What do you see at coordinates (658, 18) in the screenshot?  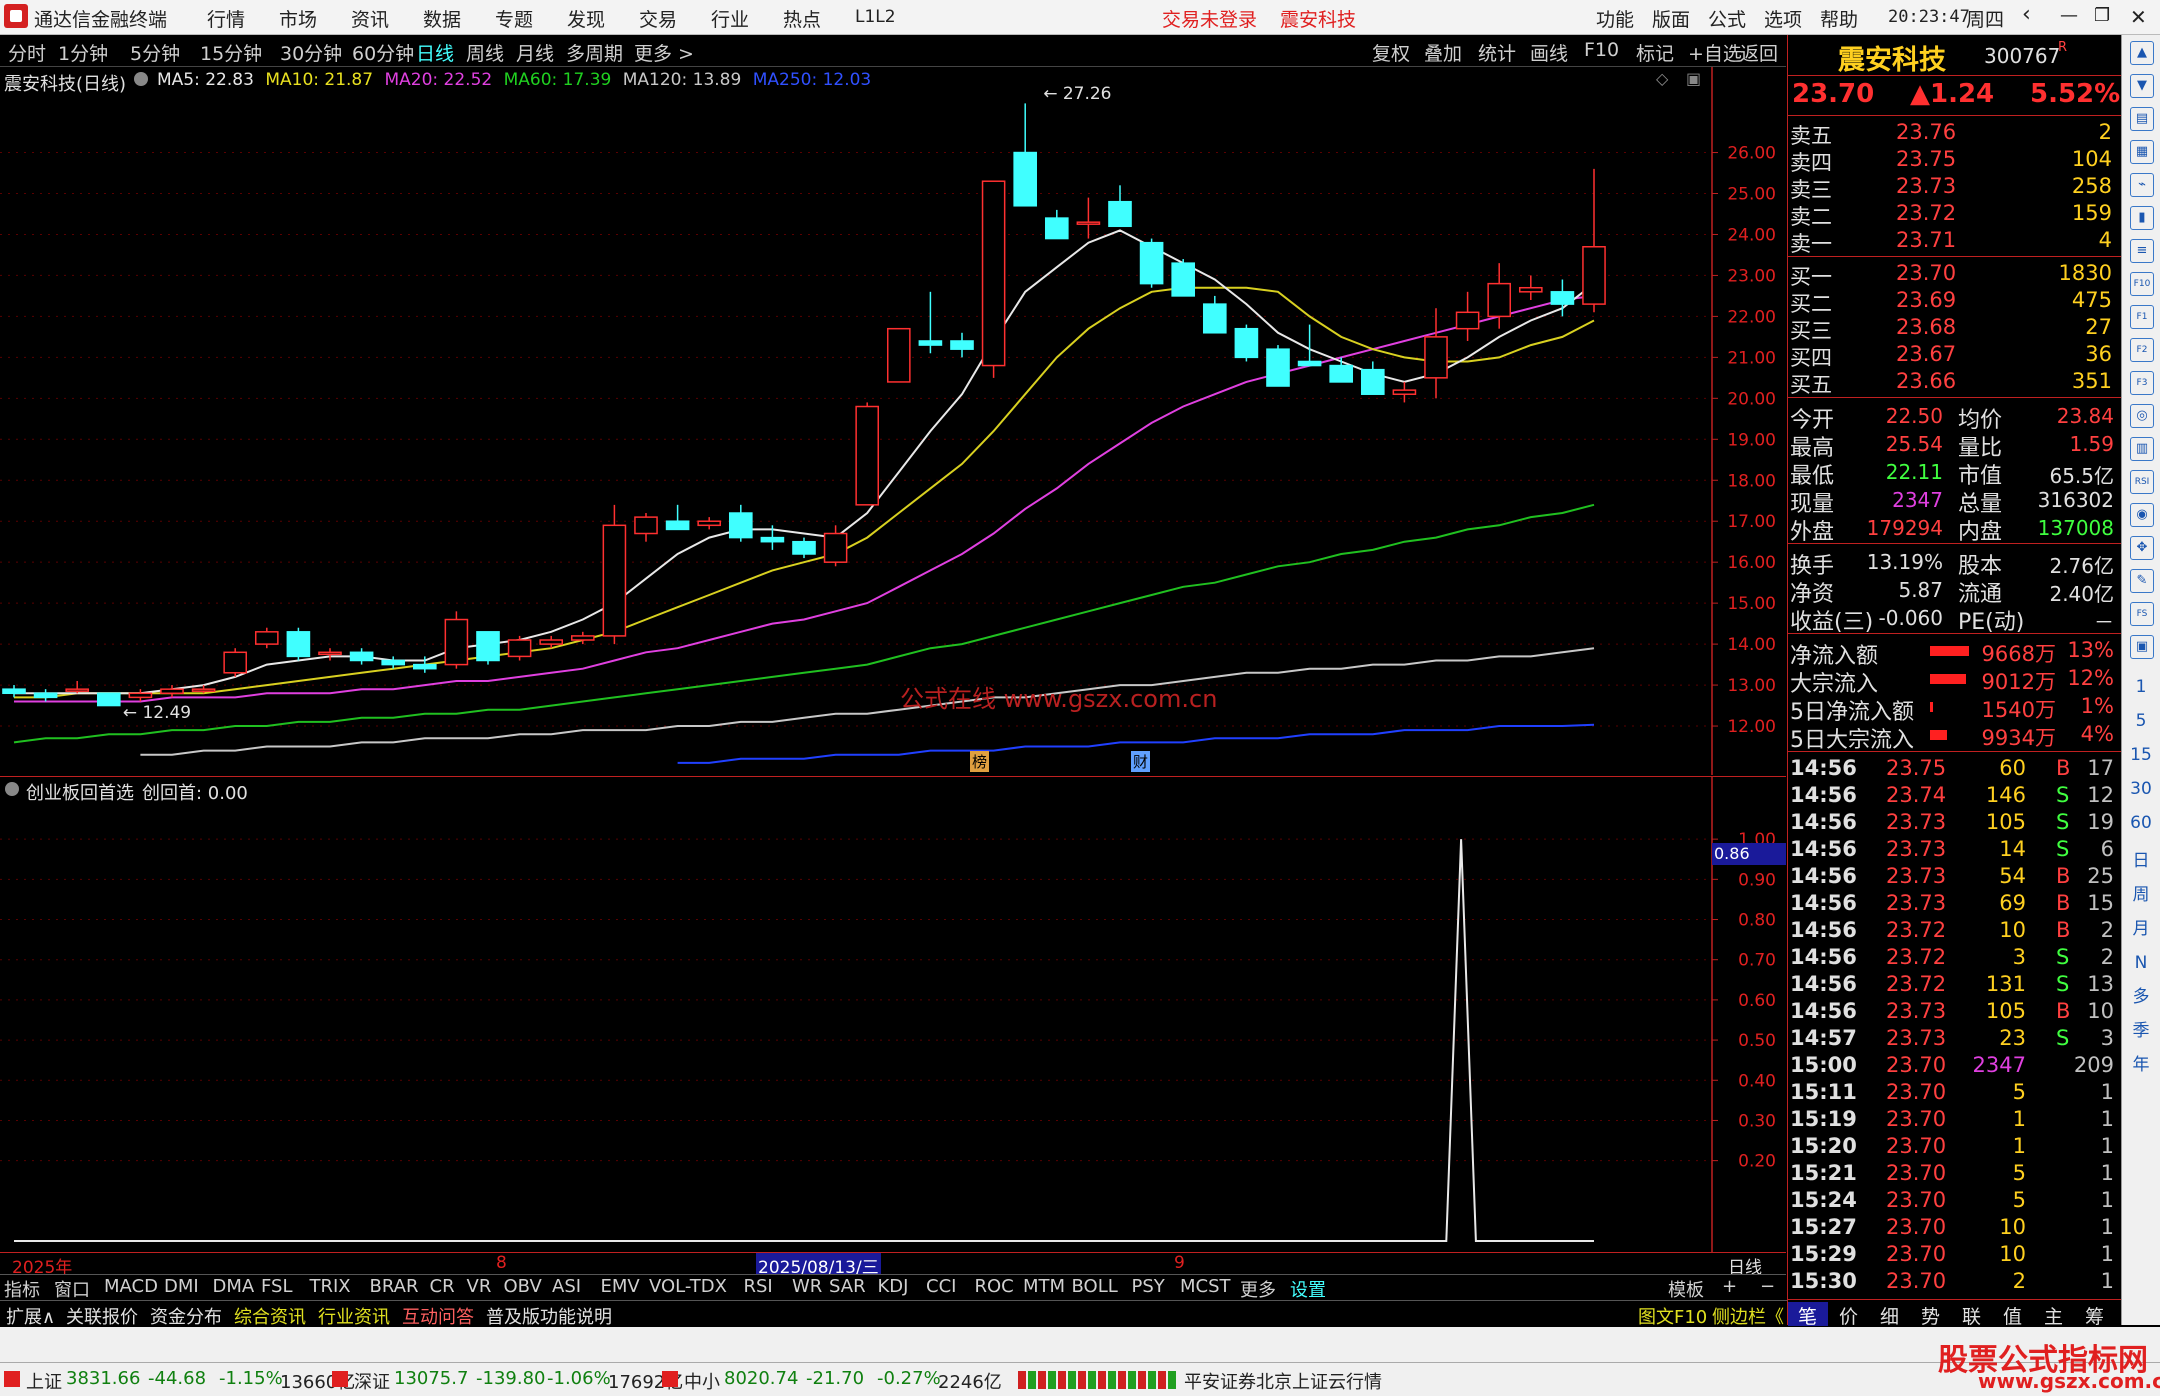 I see `menu-trade: 交易` at bounding box center [658, 18].